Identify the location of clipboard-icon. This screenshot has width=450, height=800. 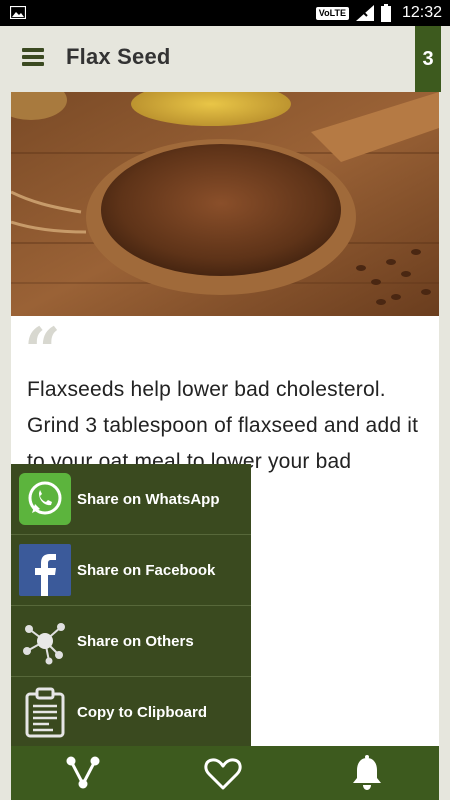
(45, 712).